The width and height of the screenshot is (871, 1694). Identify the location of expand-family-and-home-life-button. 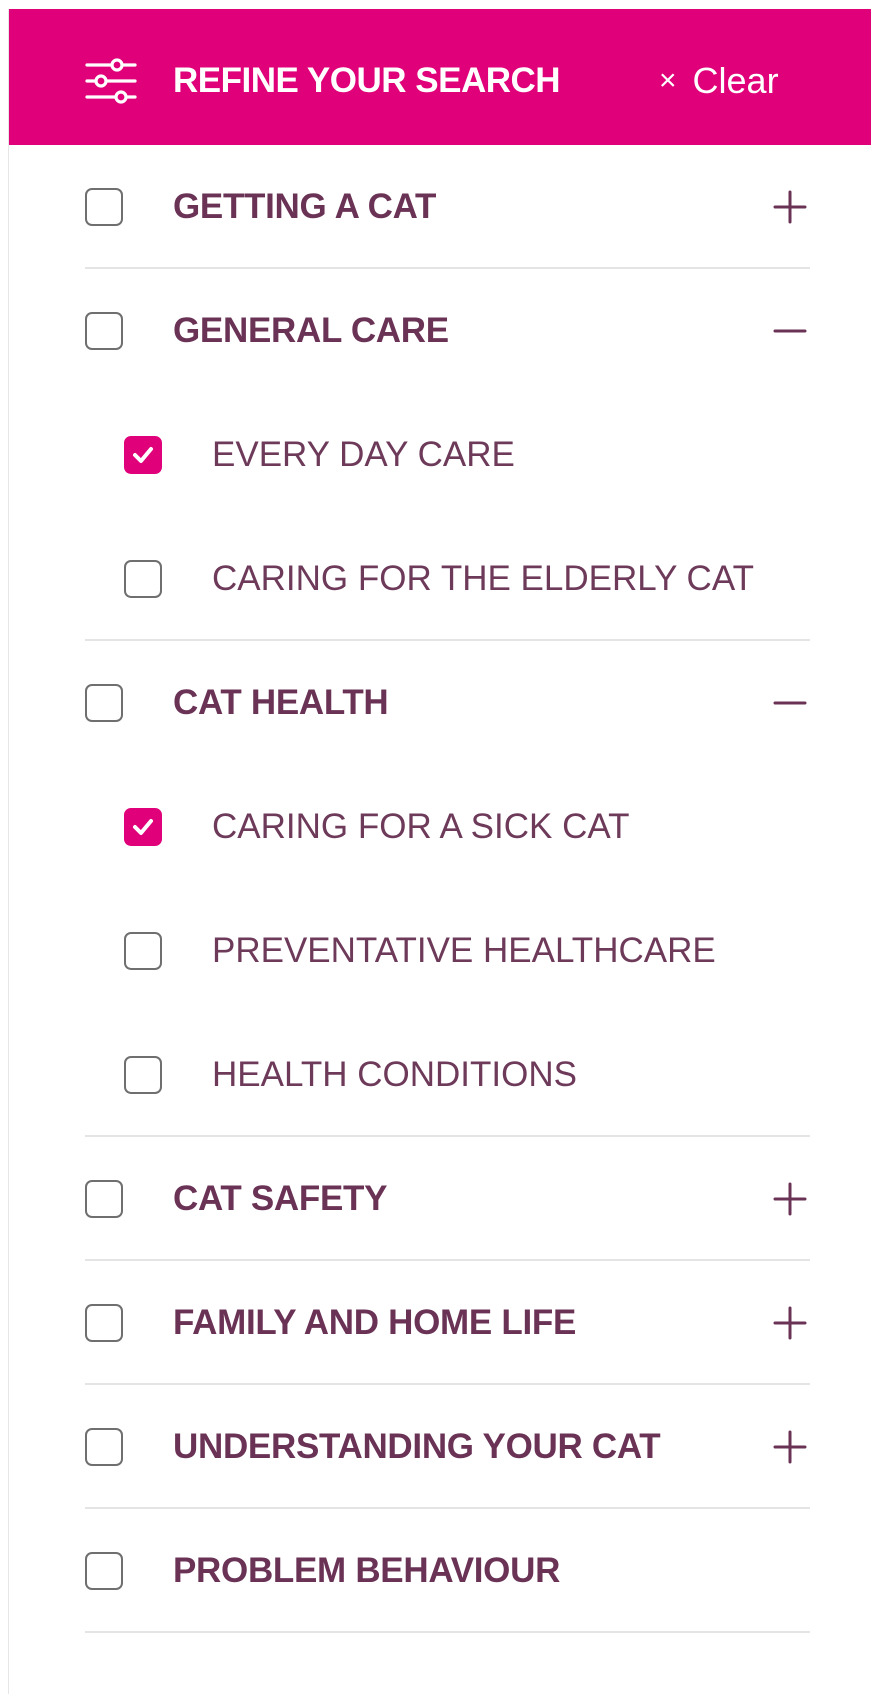
(790, 1323).